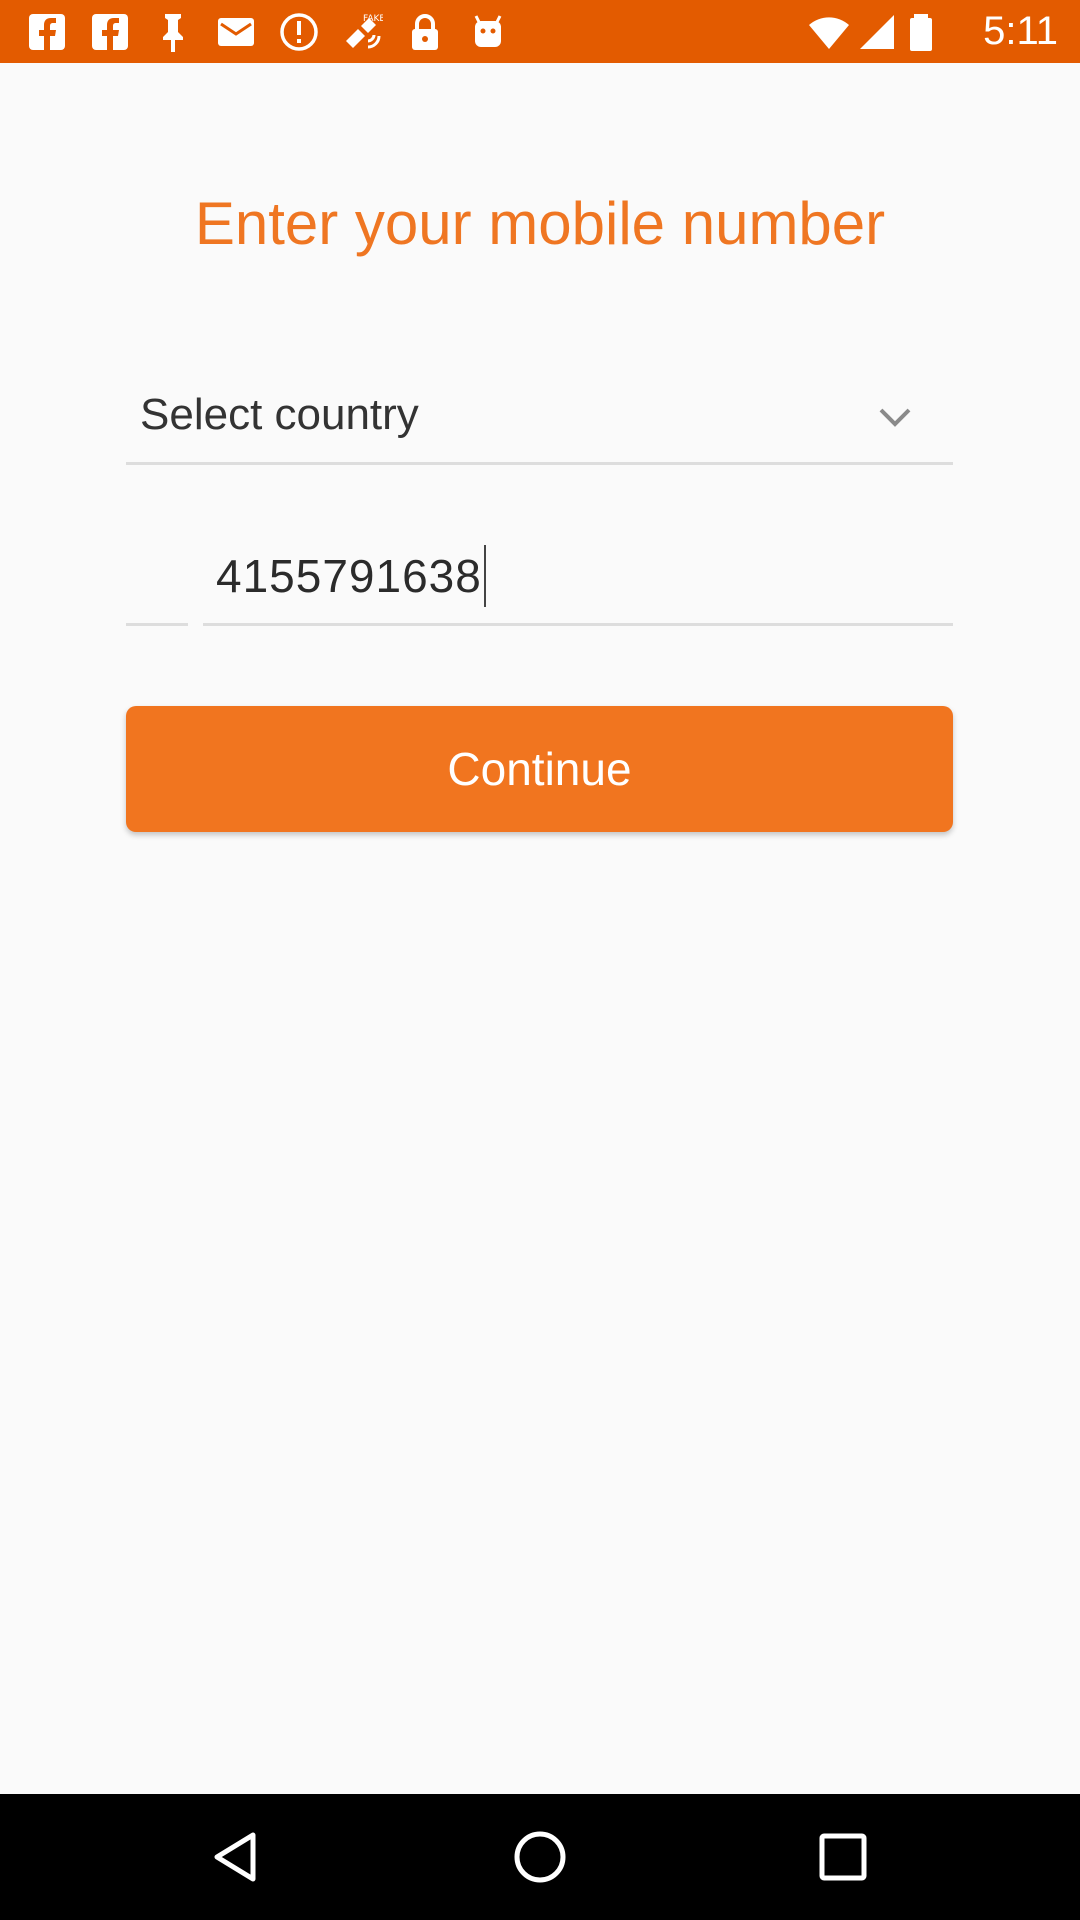  I want to click on home-icon, so click(540, 1857).